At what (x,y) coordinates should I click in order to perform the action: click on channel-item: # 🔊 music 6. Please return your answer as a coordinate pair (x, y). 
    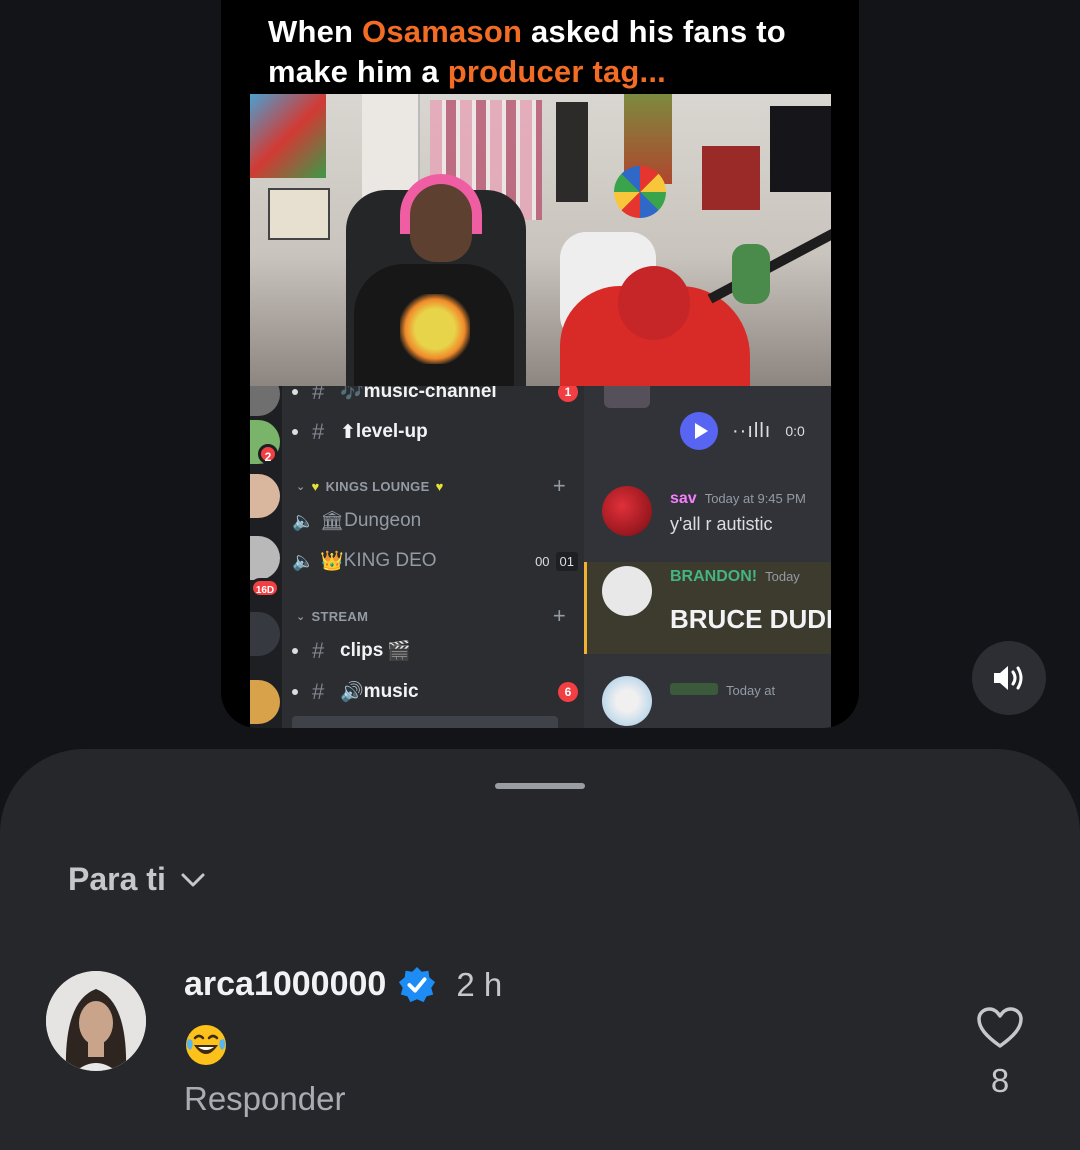
    Looking at the image, I should click on (435, 692).